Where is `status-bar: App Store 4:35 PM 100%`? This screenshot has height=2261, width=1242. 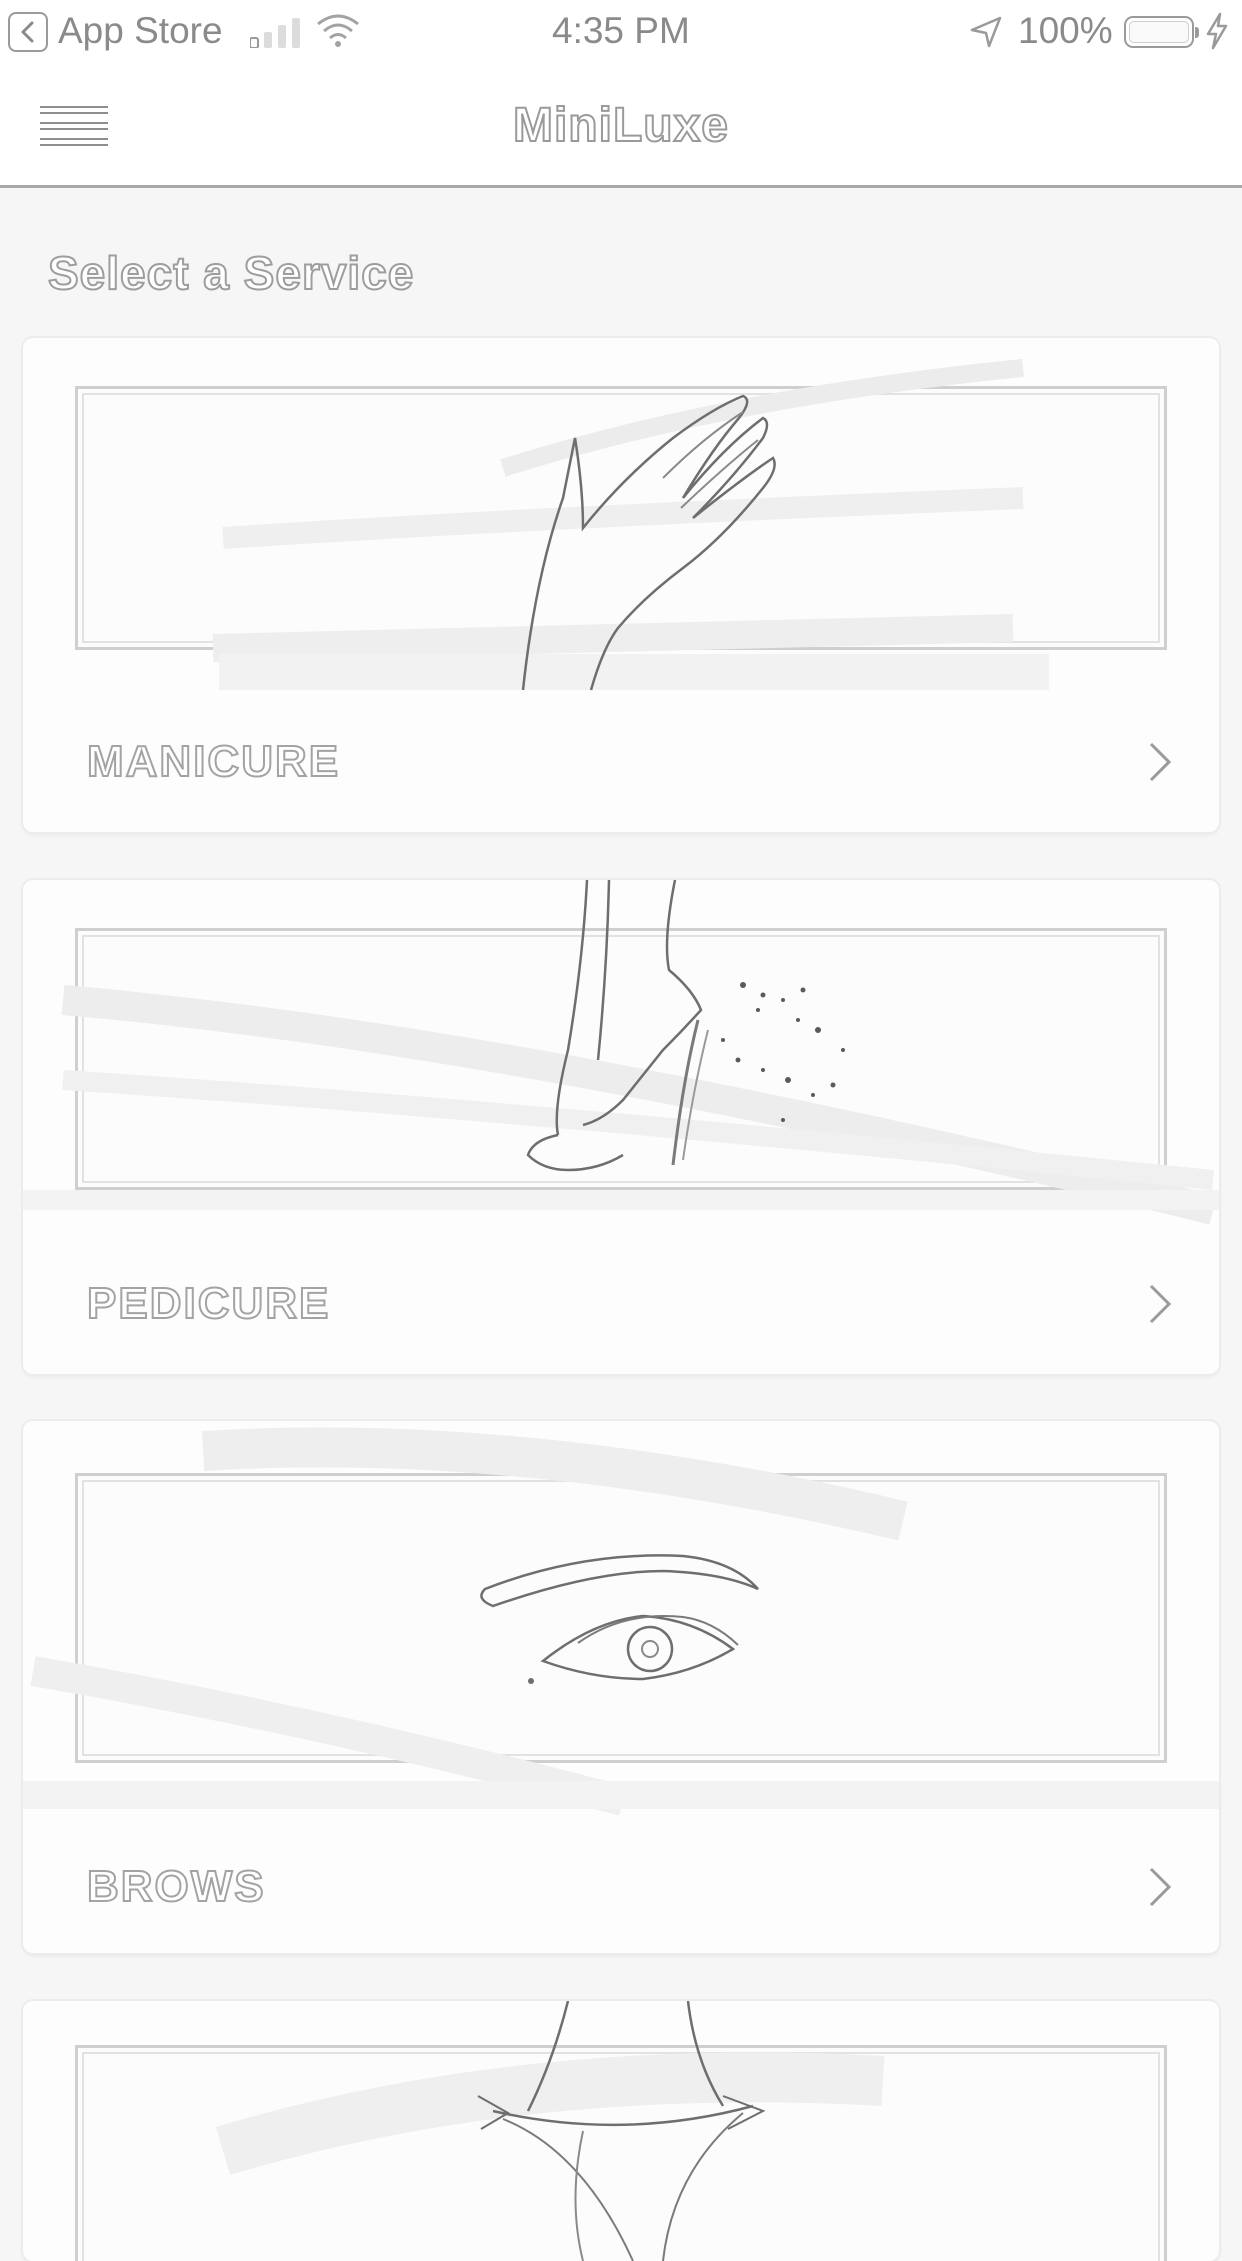 status-bar: App Store 4:35 PM 100% is located at coordinates (621, 31).